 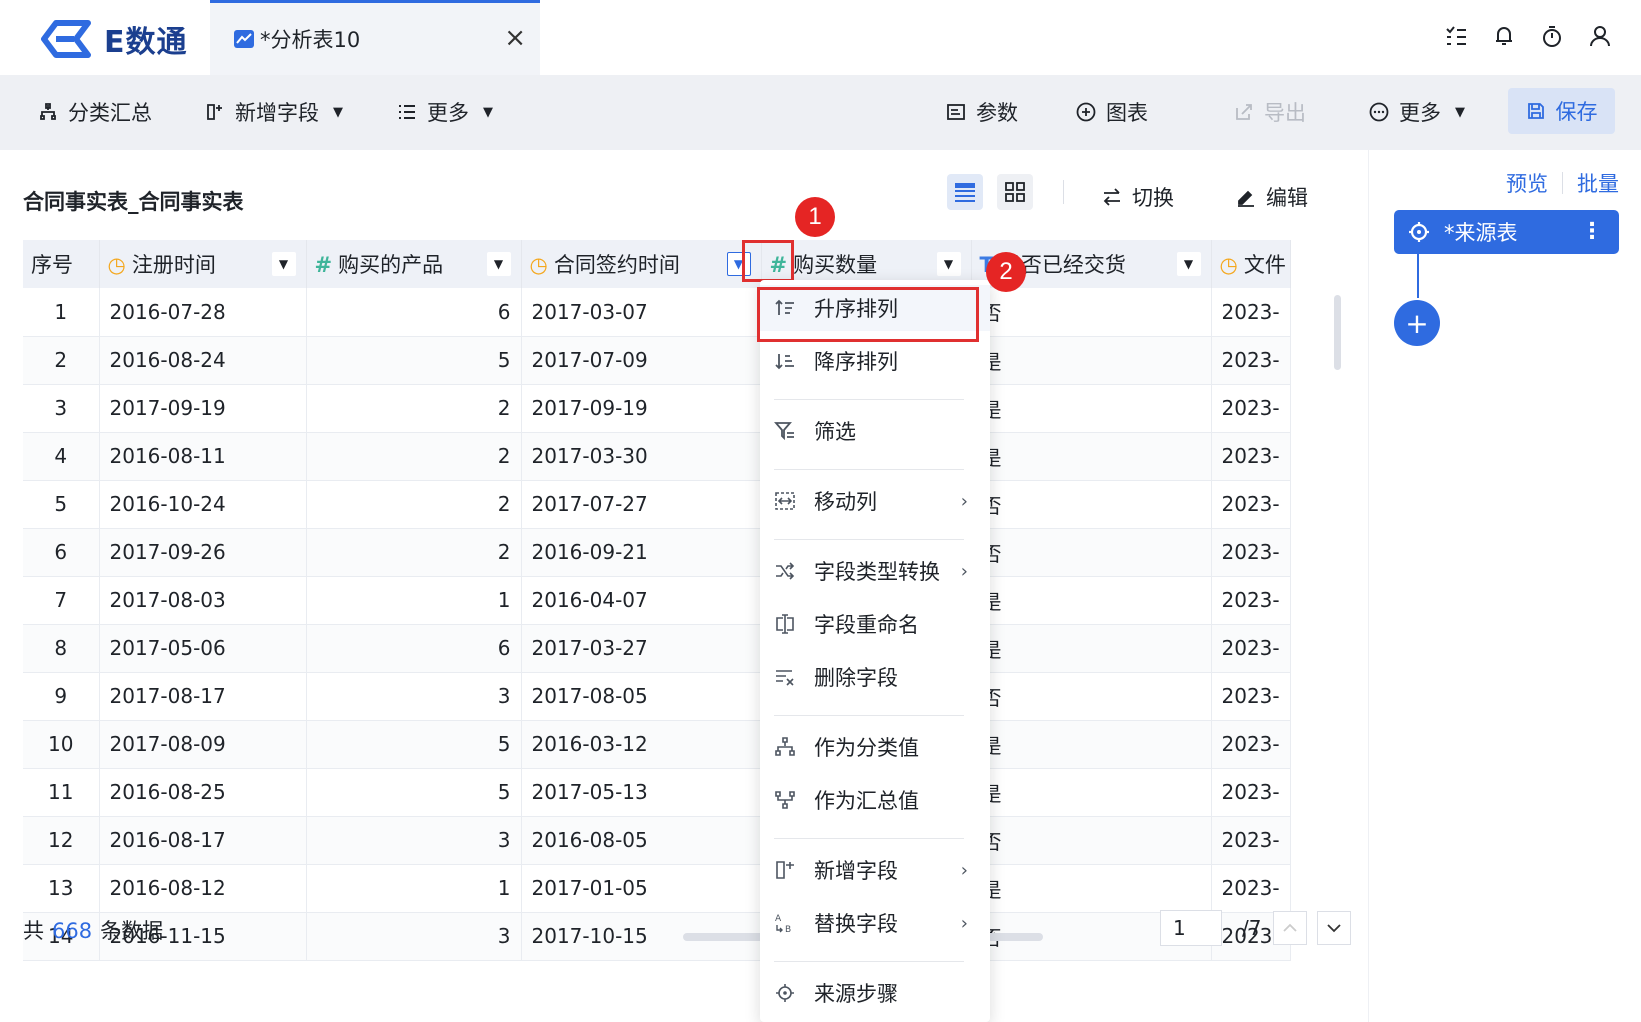 I want to click on cell-contract-time: 2017-08-05, so click(x=641, y=696).